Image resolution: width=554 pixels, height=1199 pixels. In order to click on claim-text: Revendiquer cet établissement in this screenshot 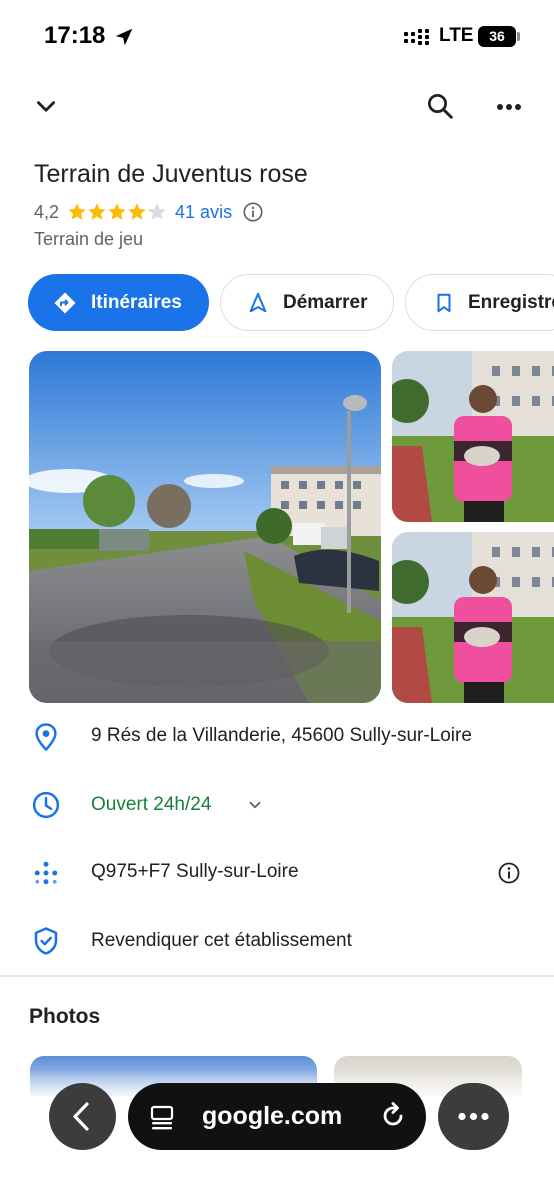, I will do `click(221, 940)`.